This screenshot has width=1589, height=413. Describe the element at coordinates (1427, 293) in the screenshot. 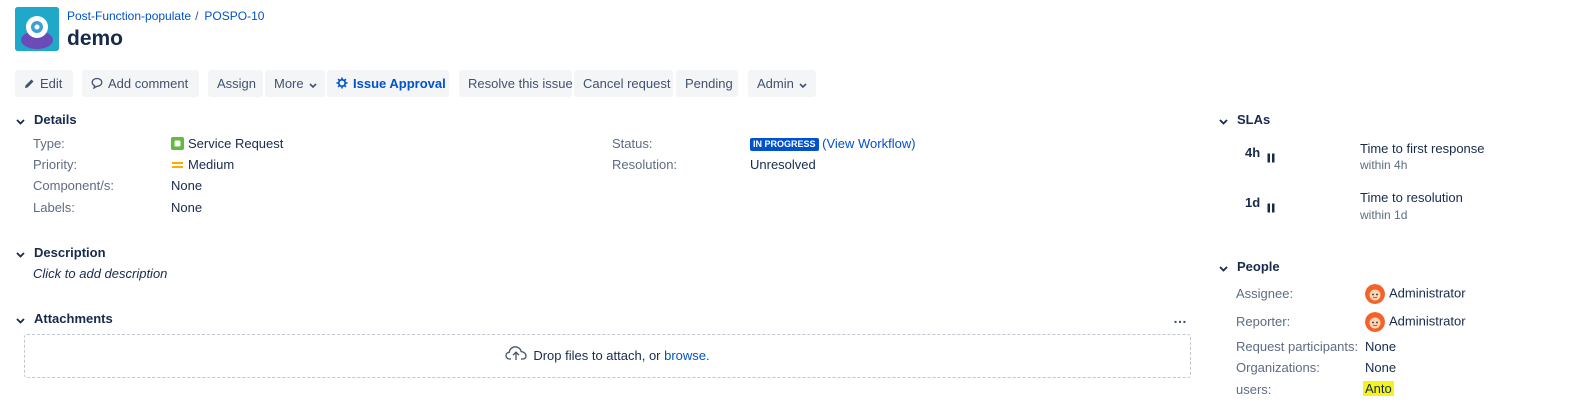

I see `assignee-name: Administrator` at that location.